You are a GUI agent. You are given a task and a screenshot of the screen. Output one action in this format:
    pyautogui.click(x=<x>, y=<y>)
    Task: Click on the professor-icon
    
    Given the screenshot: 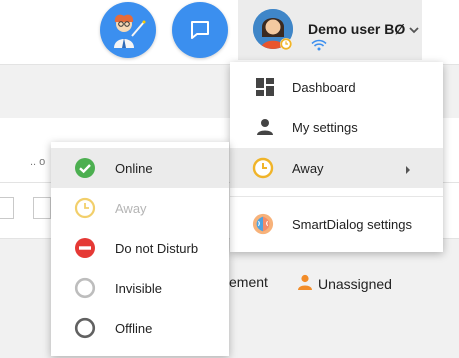 What is the action you would take?
    pyautogui.click(x=130, y=31)
    